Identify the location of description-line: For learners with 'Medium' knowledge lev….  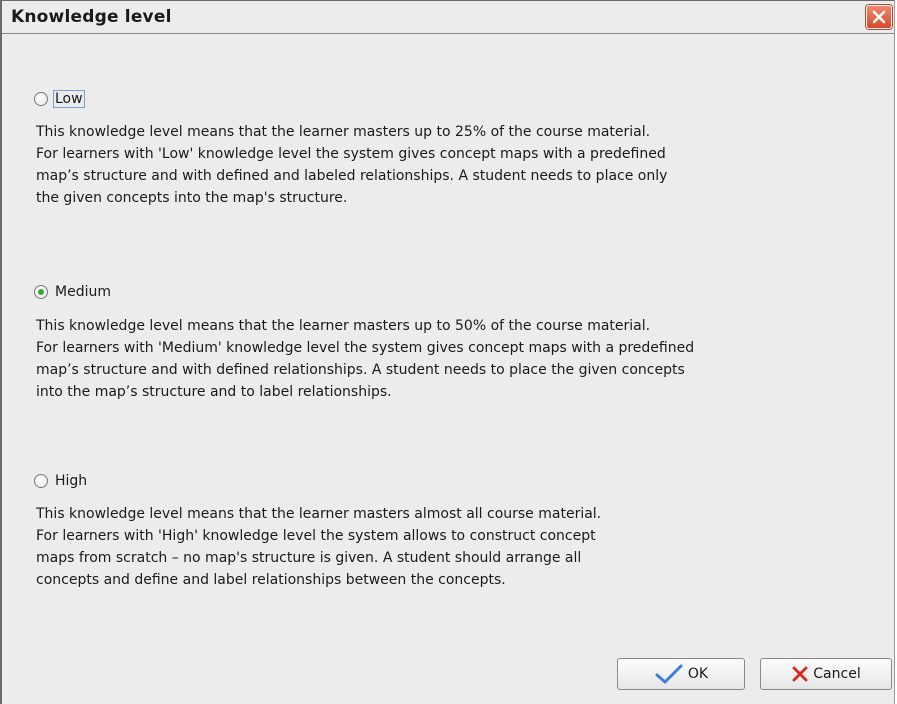
(365, 348).